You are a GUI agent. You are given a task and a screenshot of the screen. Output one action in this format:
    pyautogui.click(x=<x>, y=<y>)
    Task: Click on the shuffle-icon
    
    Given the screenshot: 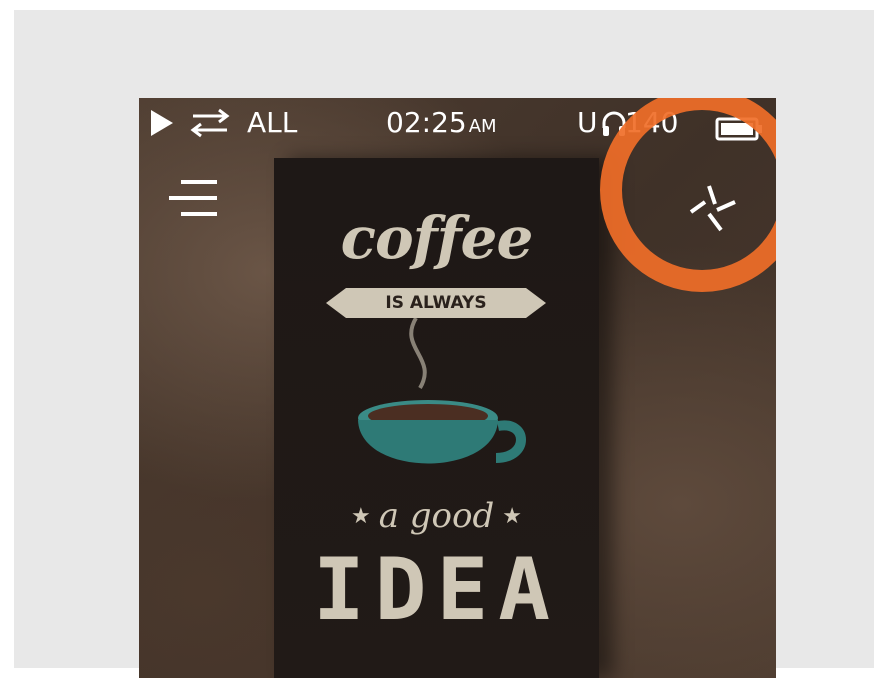 What is the action you would take?
    pyautogui.click(x=713, y=210)
    